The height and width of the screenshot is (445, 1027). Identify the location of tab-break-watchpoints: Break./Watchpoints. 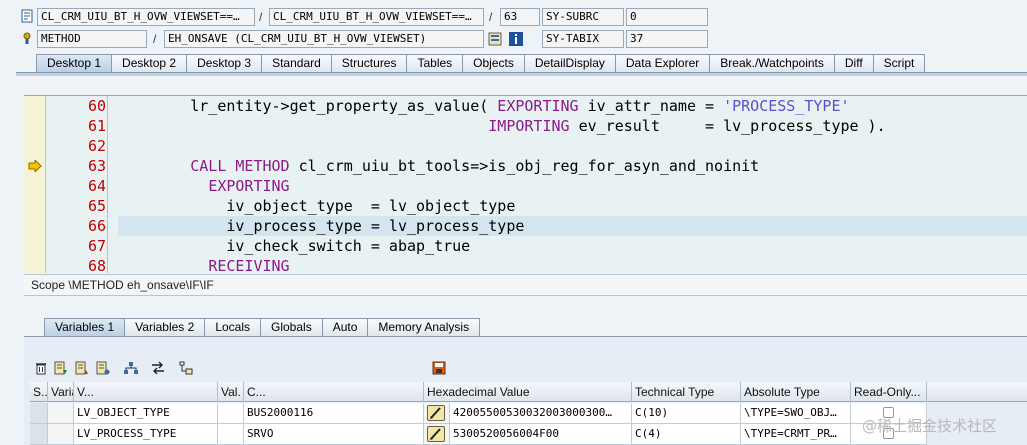
(772, 63).